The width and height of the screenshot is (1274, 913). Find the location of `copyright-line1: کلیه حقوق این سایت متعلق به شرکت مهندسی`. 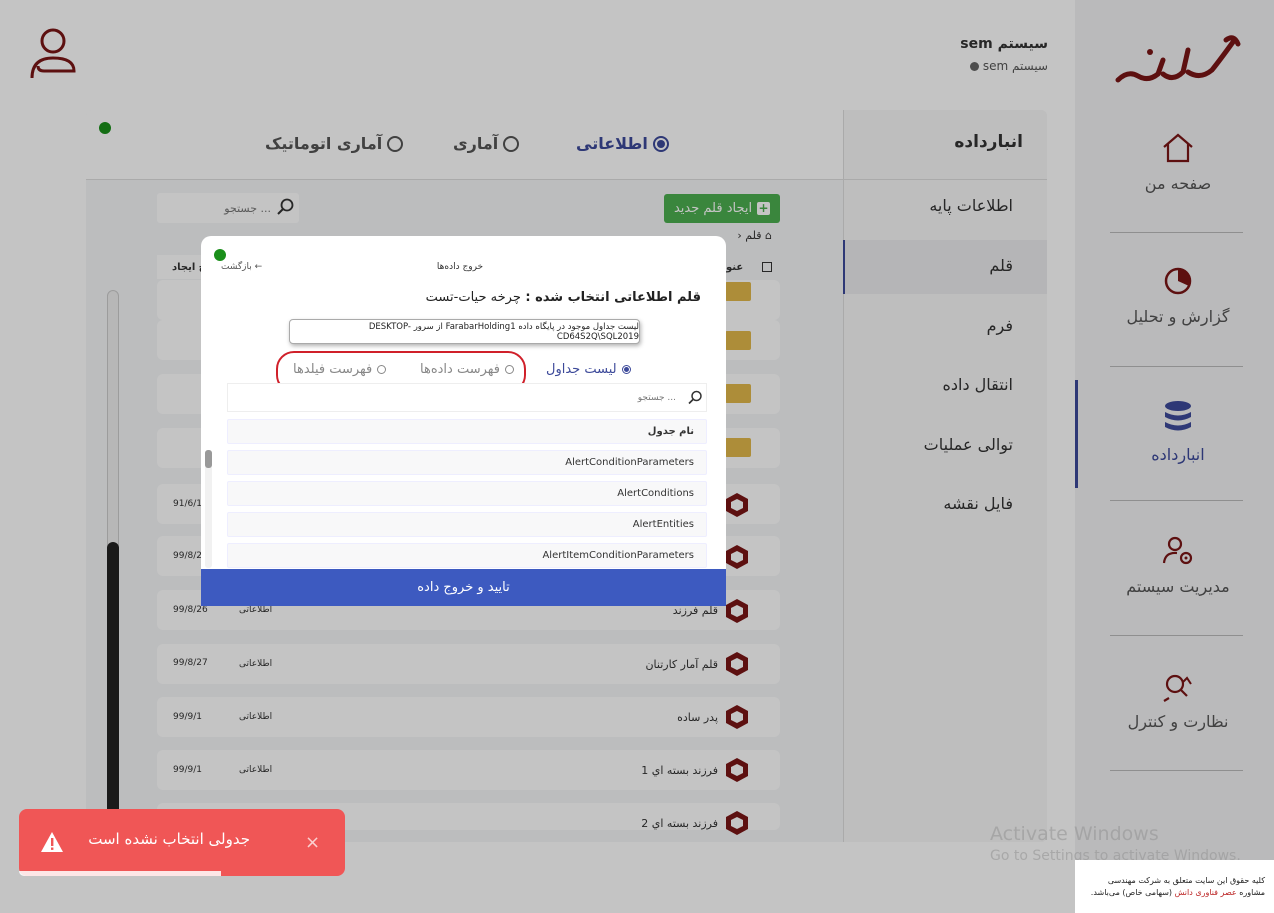

copyright-line1: کلیه حقوق این سایت متعلق به شرکت مهندسی is located at coordinates (1186, 880).